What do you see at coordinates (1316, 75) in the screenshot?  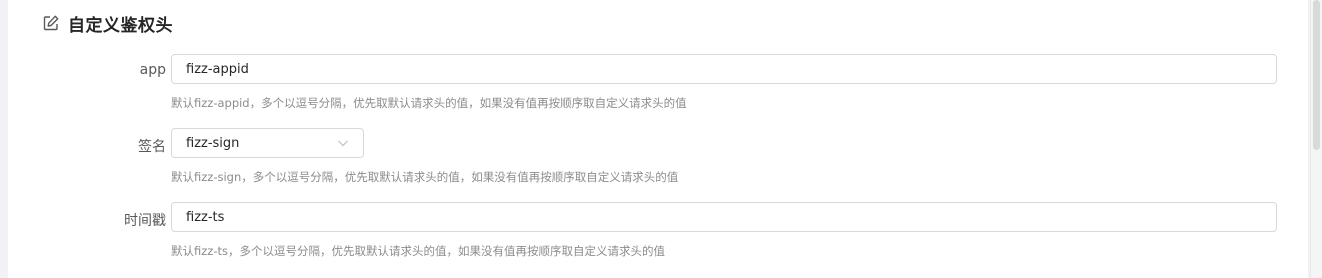 I see `scrollbar-thumb` at bounding box center [1316, 75].